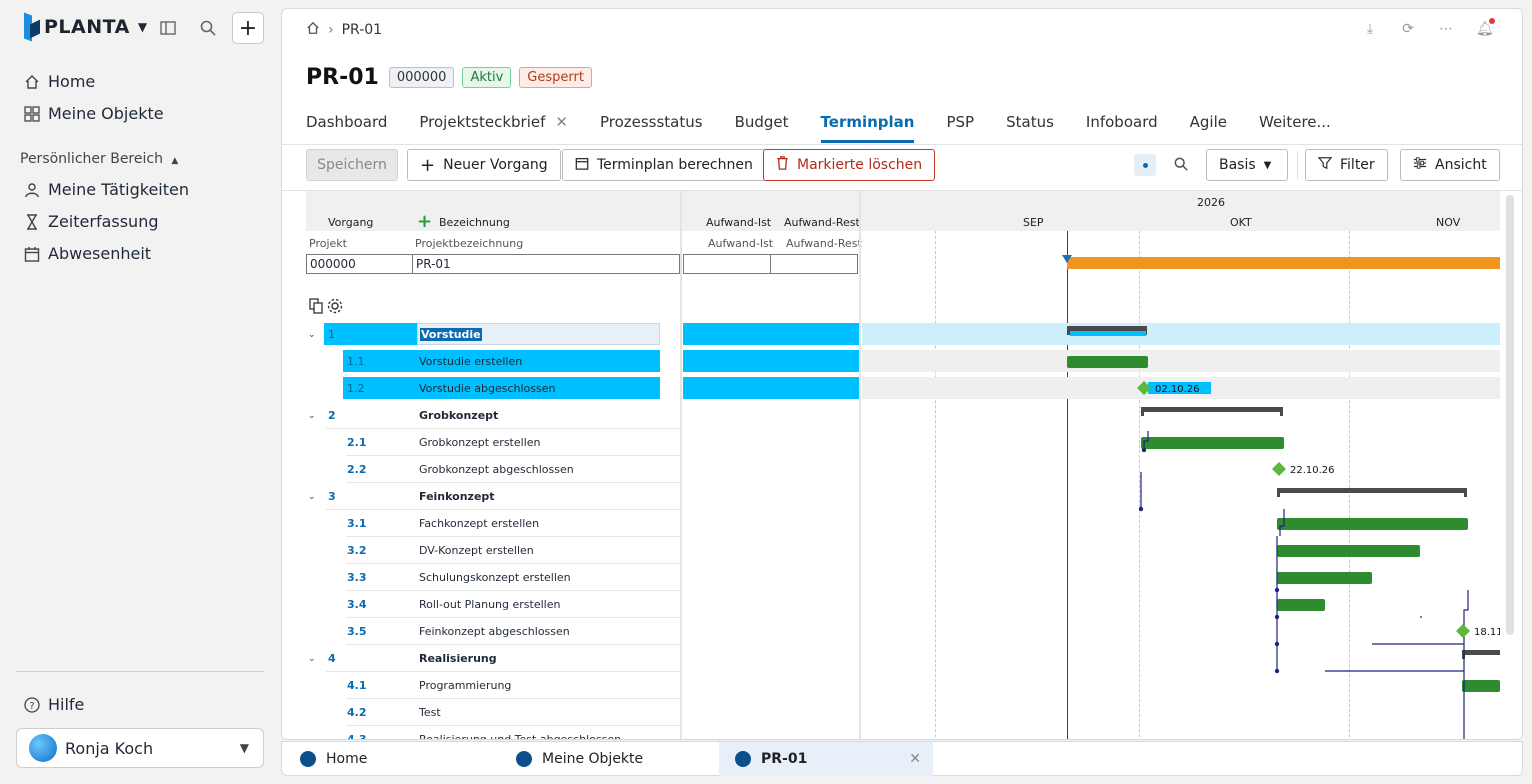 Image resolution: width=1532 pixels, height=784 pixels. Describe the element at coordinates (1145, 165) in the screenshot. I see `indicator-toggle` at that location.